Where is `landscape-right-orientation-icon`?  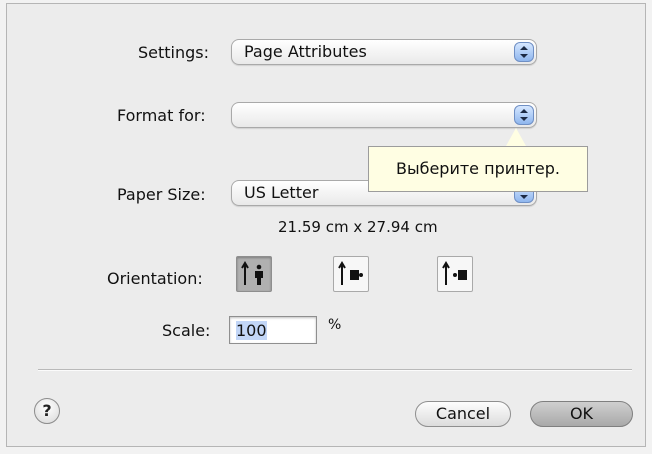 landscape-right-orientation-icon is located at coordinates (454, 273).